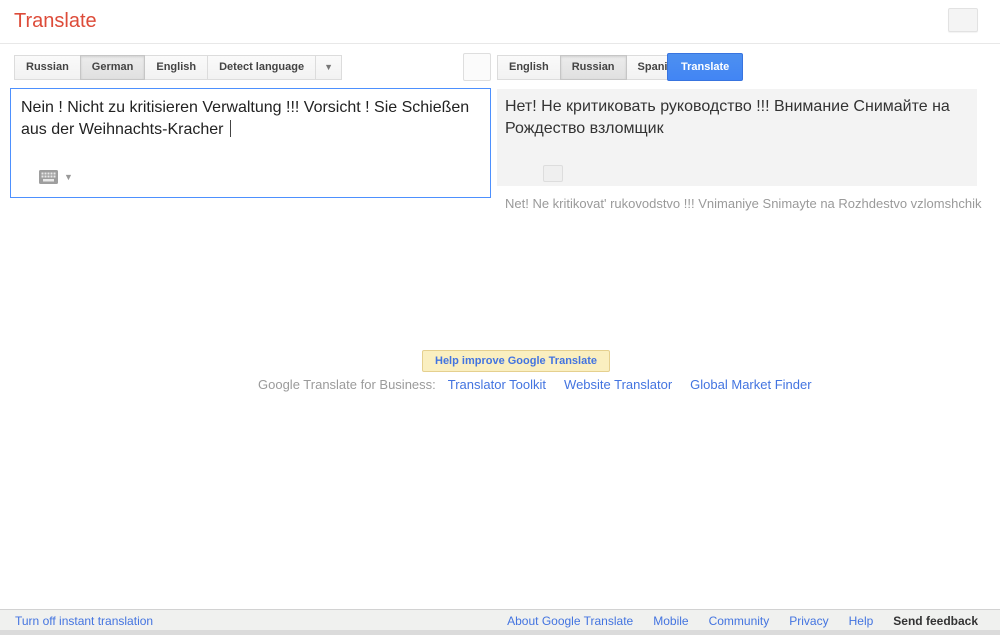  What do you see at coordinates (963, 20) in the screenshot?
I see `apps-button` at bounding box center [963, 20].